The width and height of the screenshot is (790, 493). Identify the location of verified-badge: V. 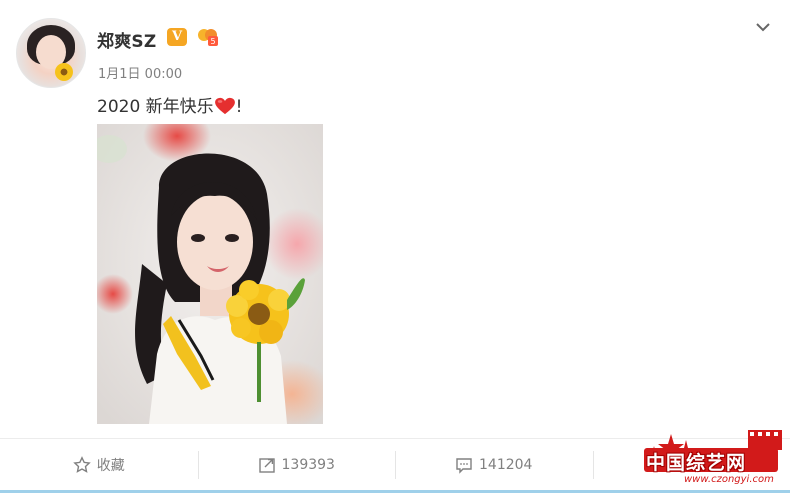
(177, 37).